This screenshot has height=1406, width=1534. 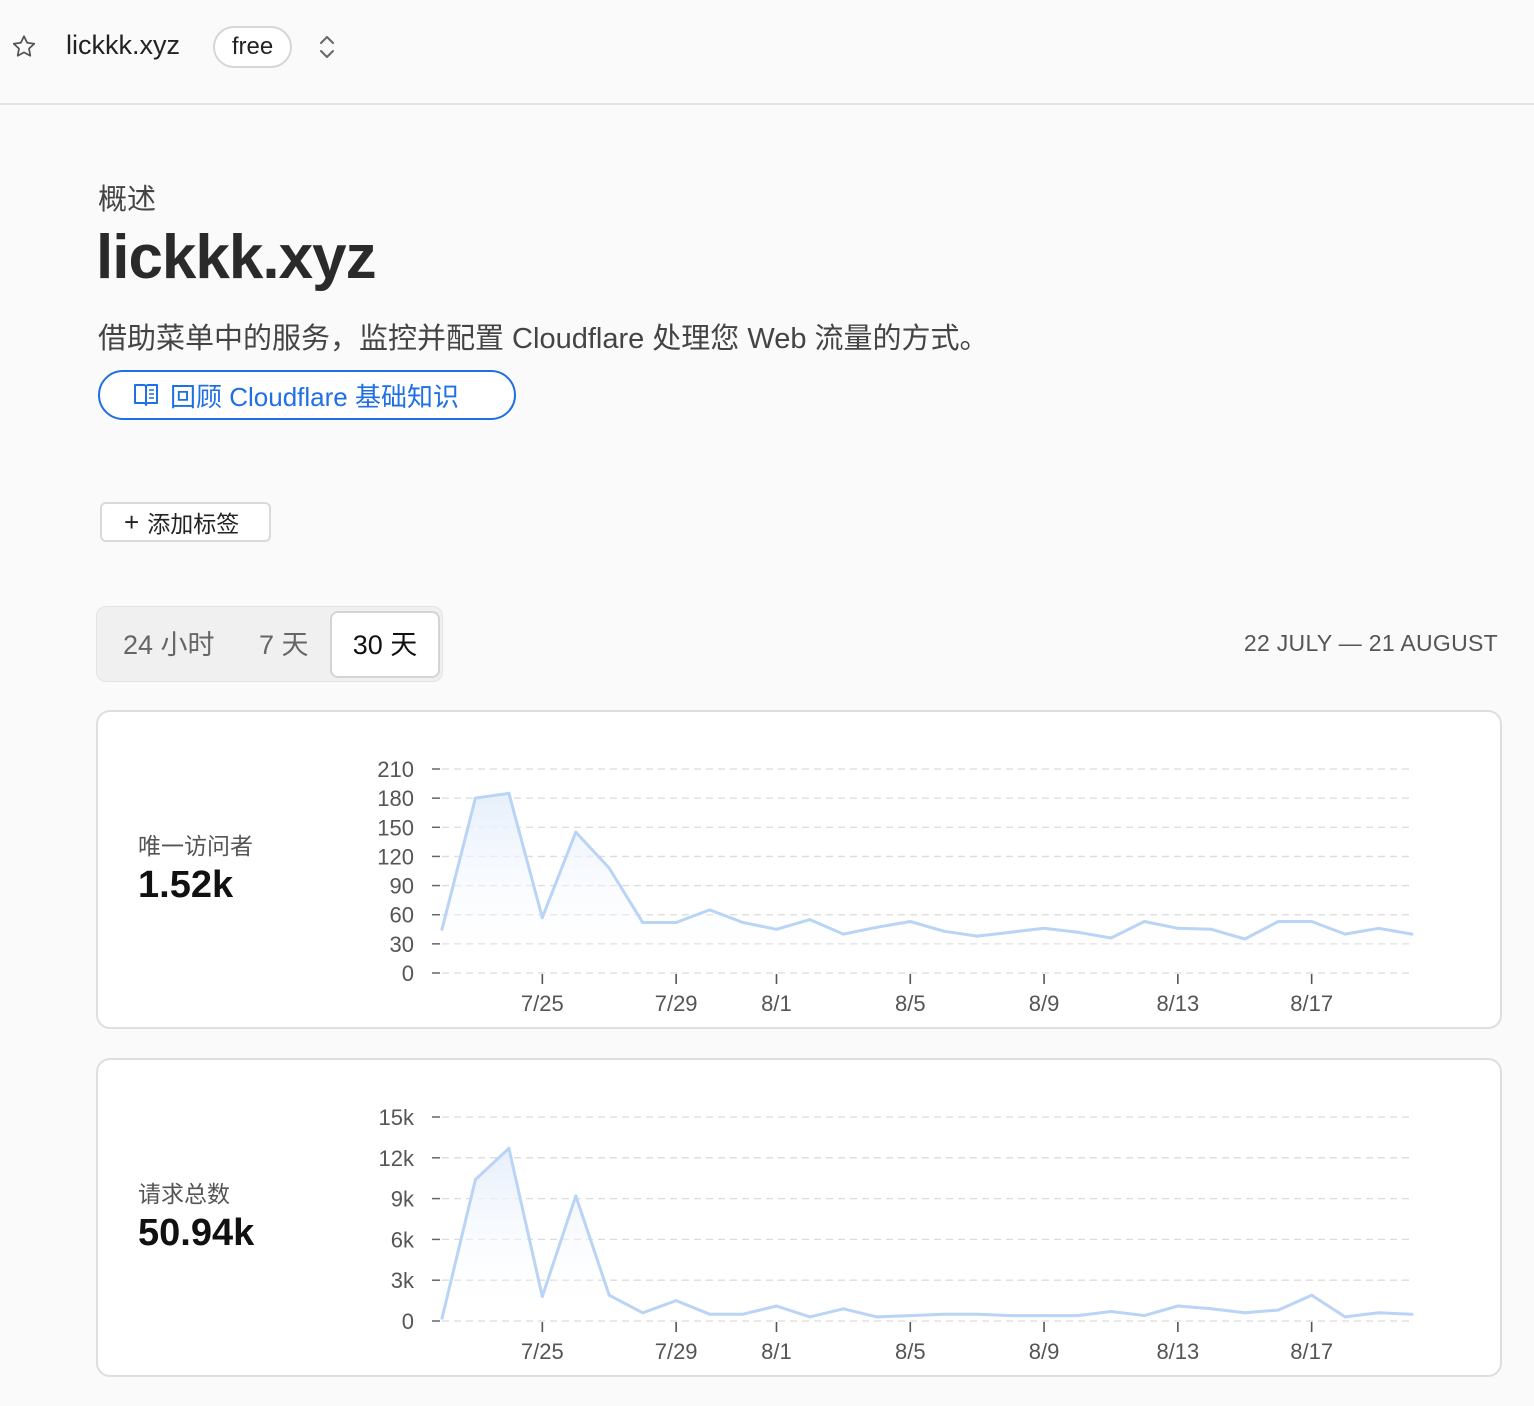 What do you see at coordinates (767, 52) in the screenshot?
I see `top-bar: lickkk.xyz free` at bounding box center [767, 52].